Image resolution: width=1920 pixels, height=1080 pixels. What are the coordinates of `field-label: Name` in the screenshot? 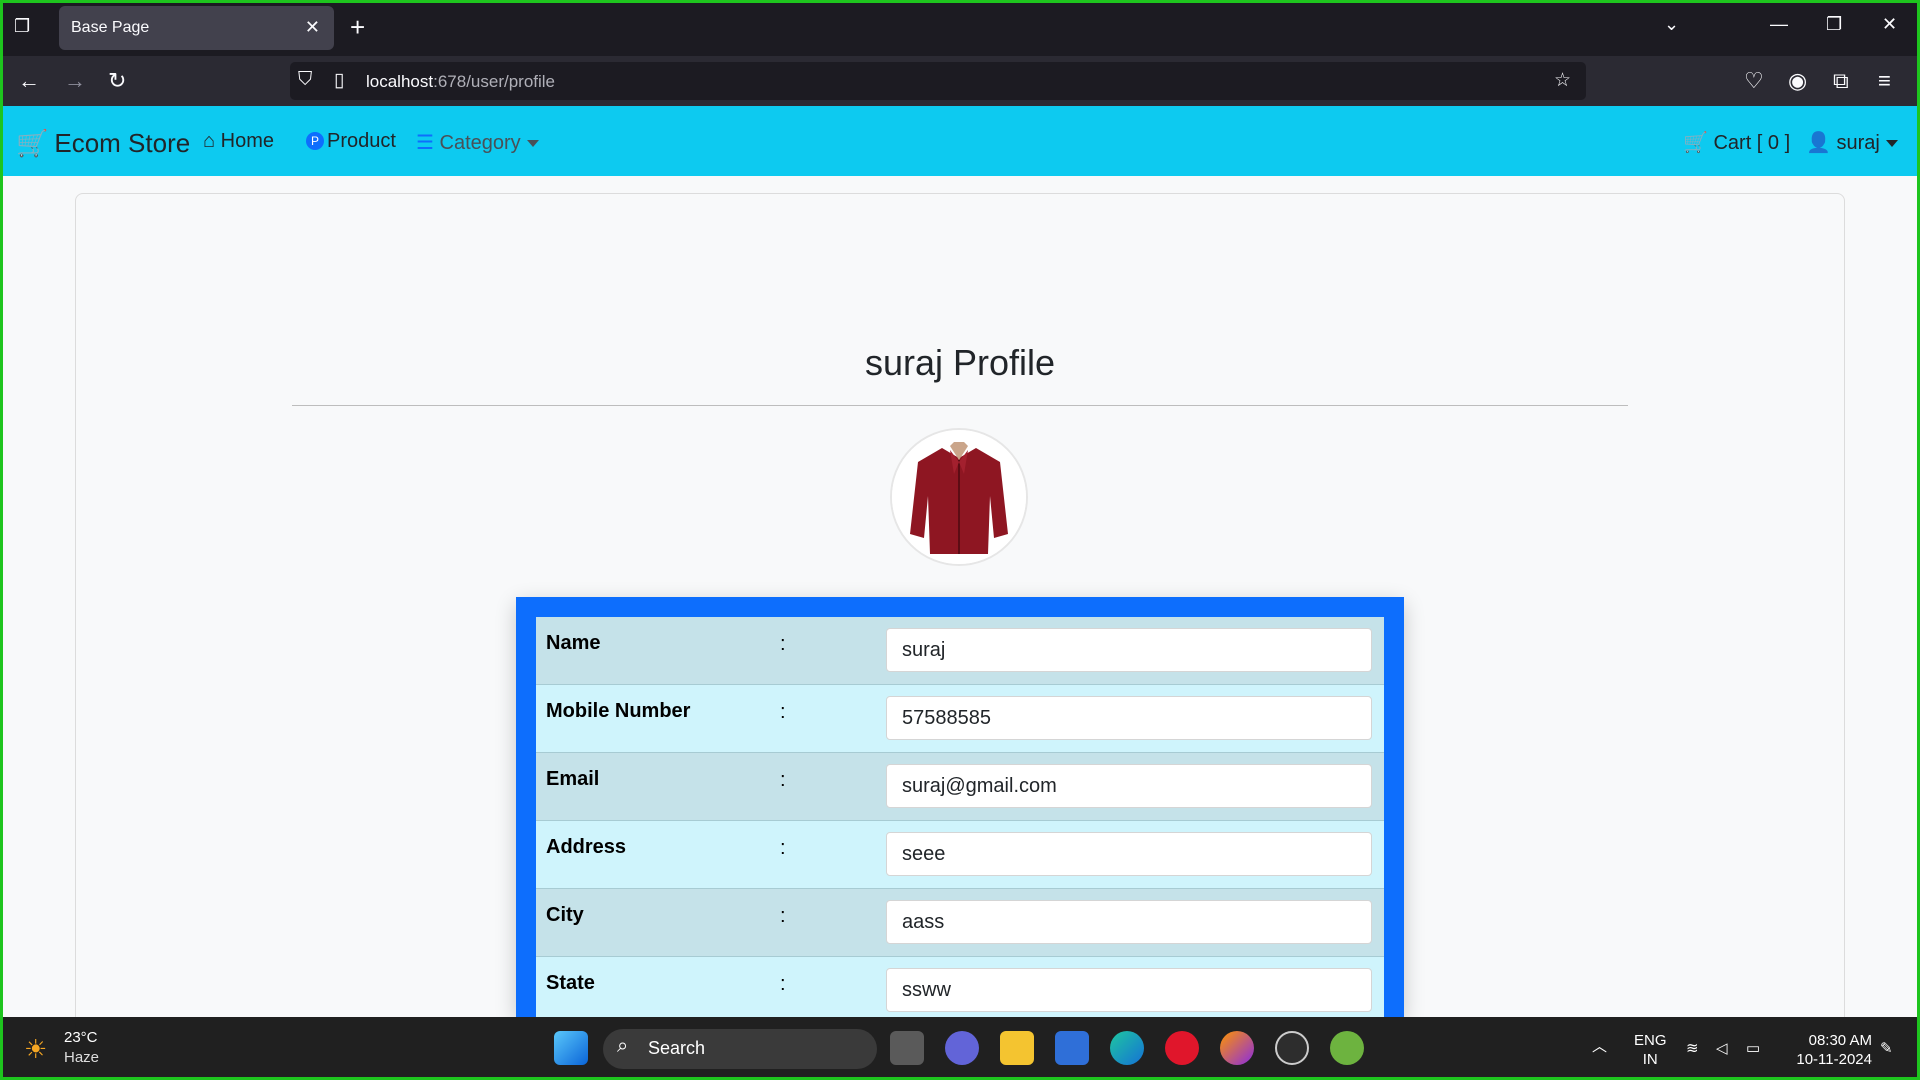 It's located at (573, 643).